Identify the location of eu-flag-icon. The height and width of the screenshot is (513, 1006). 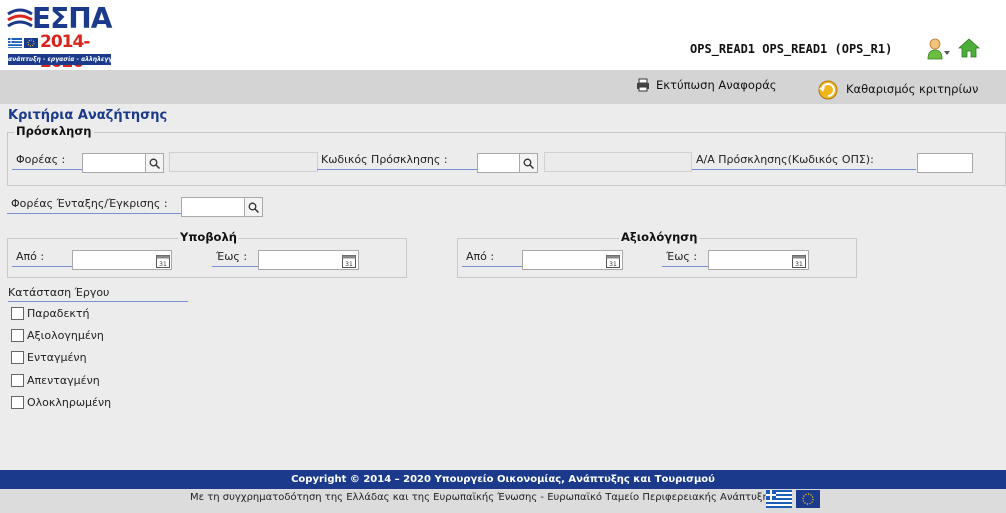
(808, 499).